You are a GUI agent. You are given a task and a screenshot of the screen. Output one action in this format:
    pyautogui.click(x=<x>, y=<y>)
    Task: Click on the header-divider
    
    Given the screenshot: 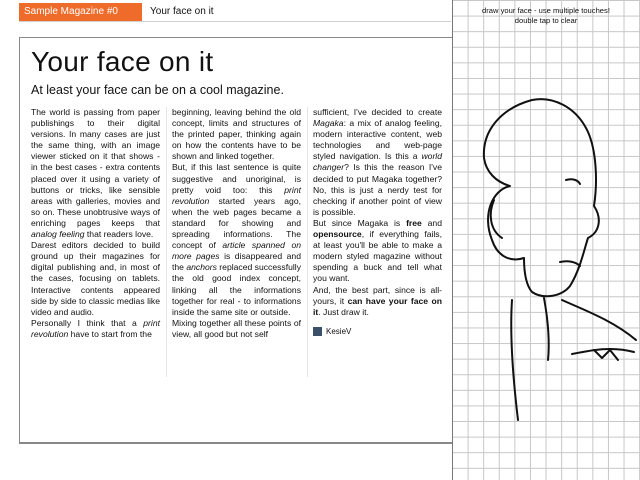 What is the action you would take?
    pyautogui.click(x=235, y=21)
    